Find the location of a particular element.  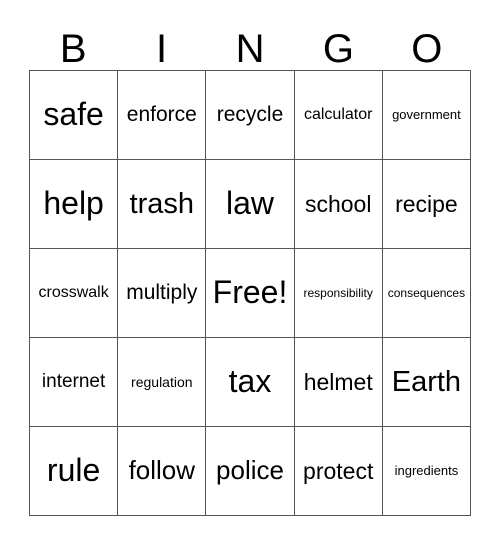

bingo-cell-label: protect is located at coordinates (338, 470).